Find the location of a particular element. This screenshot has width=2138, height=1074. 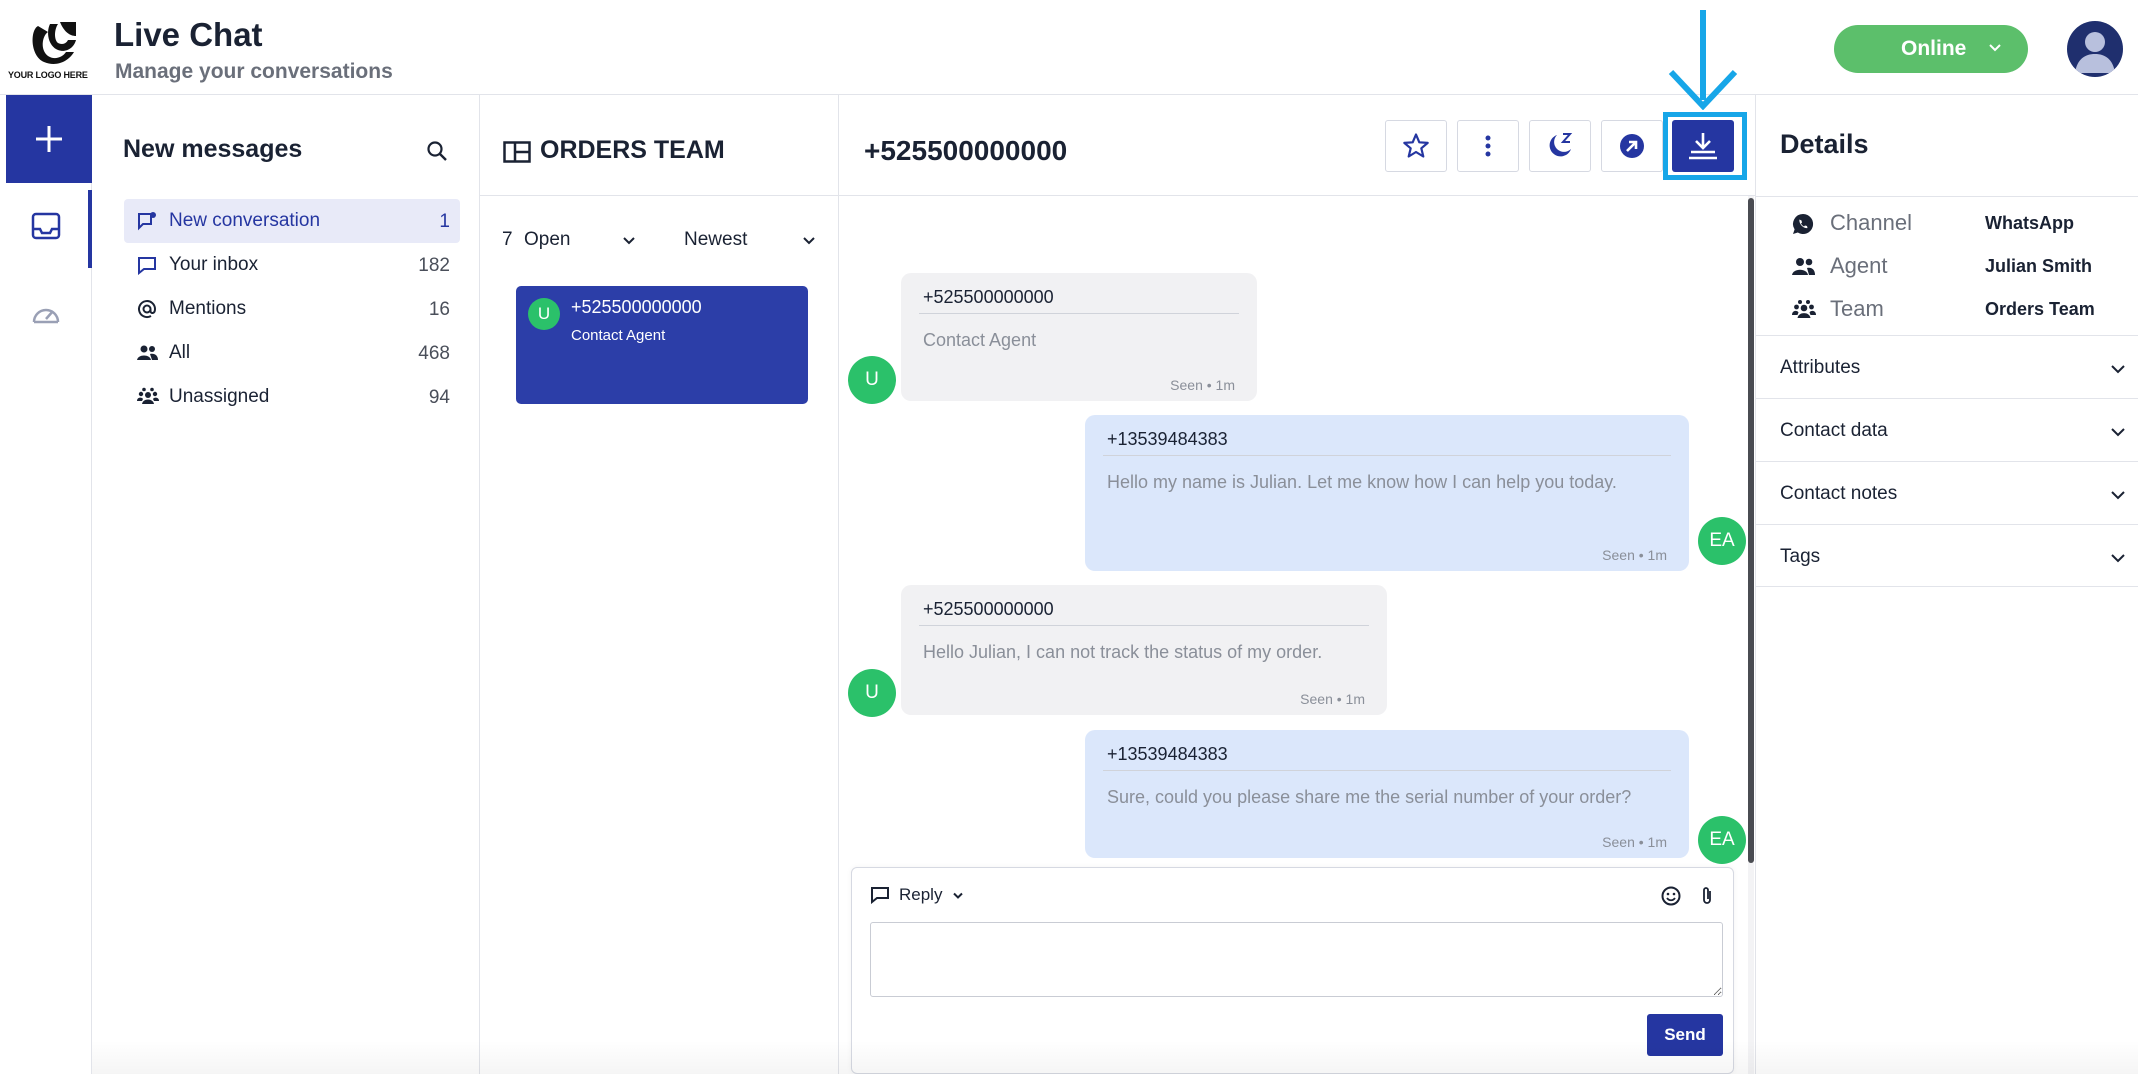

share-button is located at coordinates (1632, 146).